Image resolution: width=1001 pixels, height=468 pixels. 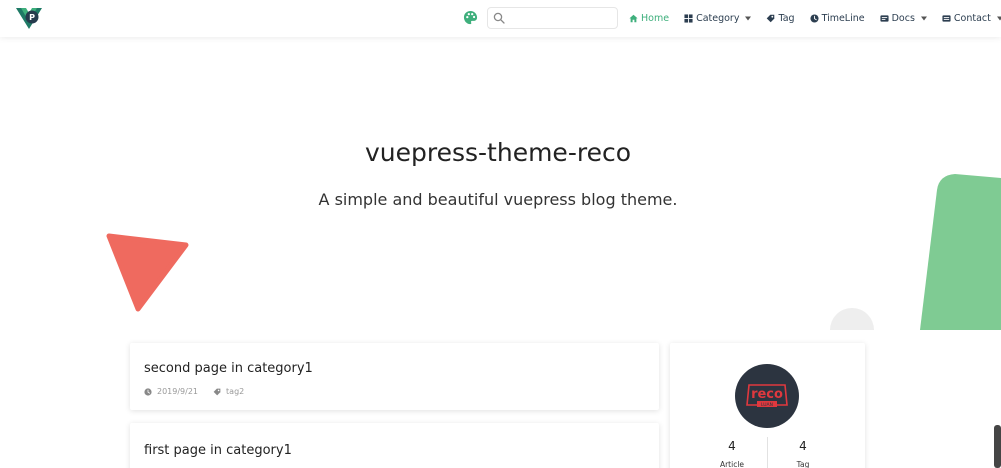 I want to click on nav-item-tag: Tag, so click(x=780, y=18).